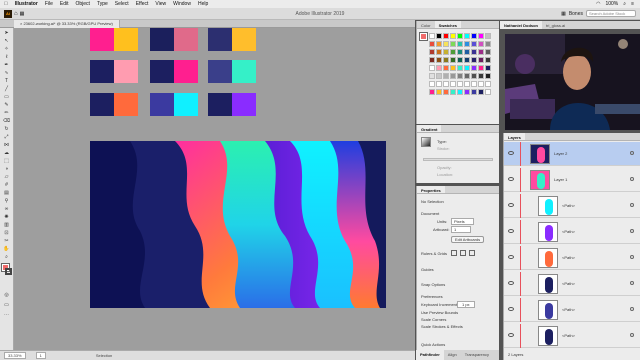 The width and height of the screenshot is (640, 360). What do you see at coordinates (572, 180) in the screenshot?
I see `layer-row: Layer 1` at bounding box center [572, 180].